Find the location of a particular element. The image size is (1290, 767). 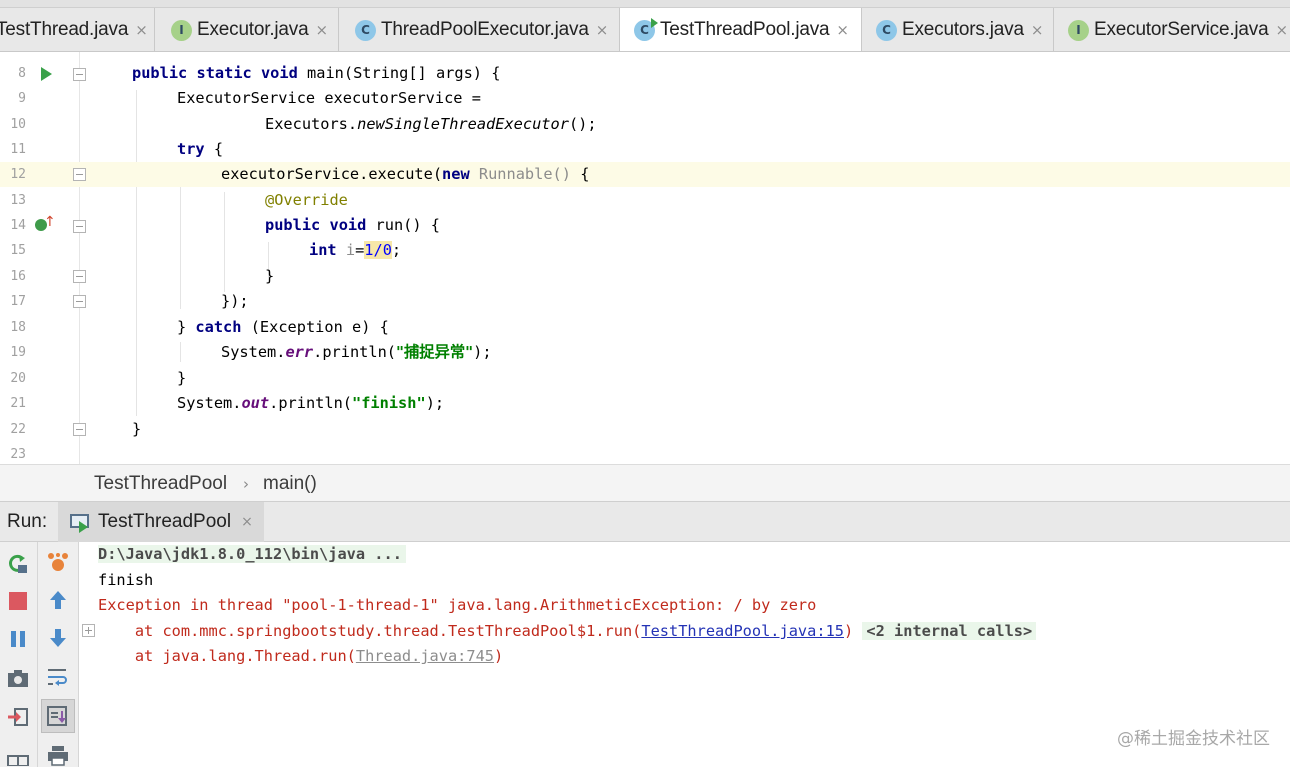

breadcrumb-method: main() is located at coordinates (290, 484).